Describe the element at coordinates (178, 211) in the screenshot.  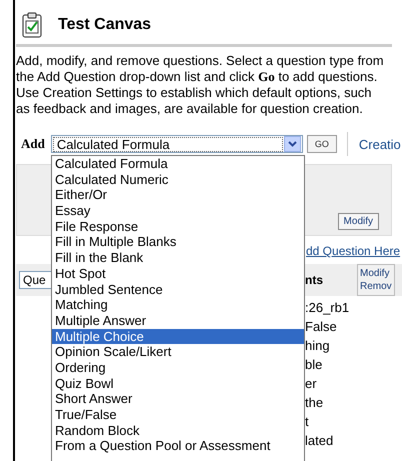
I see `dropdown-option: Essay` at that location.